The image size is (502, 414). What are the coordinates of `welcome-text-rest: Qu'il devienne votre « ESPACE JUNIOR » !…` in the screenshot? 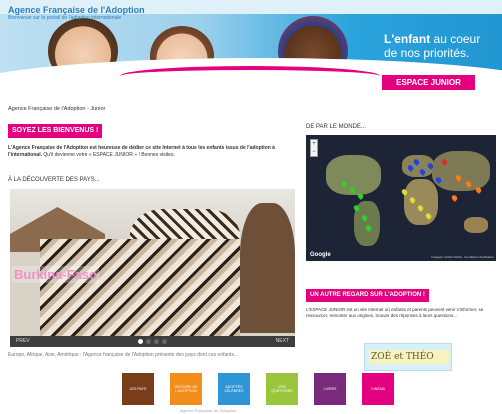 It's located at (108, 155).